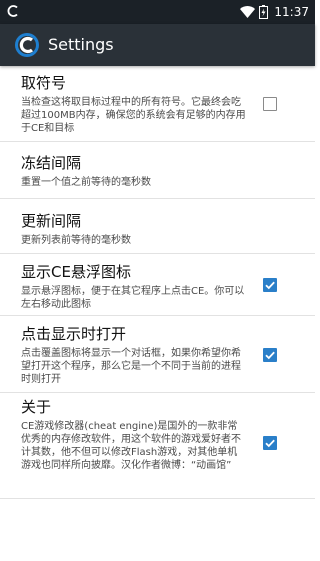 The height and width of the screenshot is (561, 320). I want to click on status-time: 11:37, so click(291, 12).